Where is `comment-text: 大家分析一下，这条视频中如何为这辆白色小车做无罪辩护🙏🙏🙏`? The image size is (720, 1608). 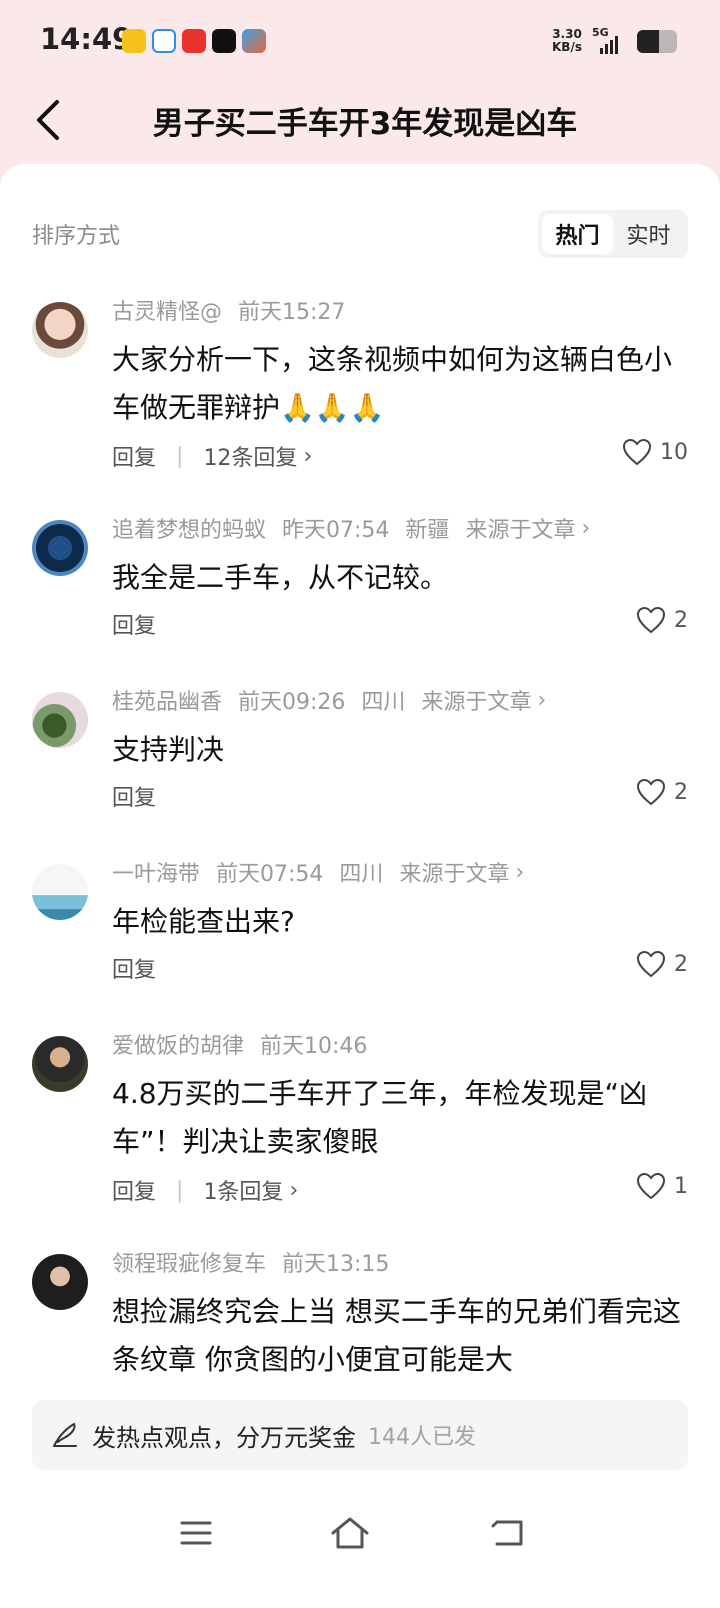 comment-text: 大家分析一下，这条视频中如何为这辆白色小车做无罪辩护🙏🙏🙏 is located at coordinates (398, 384).